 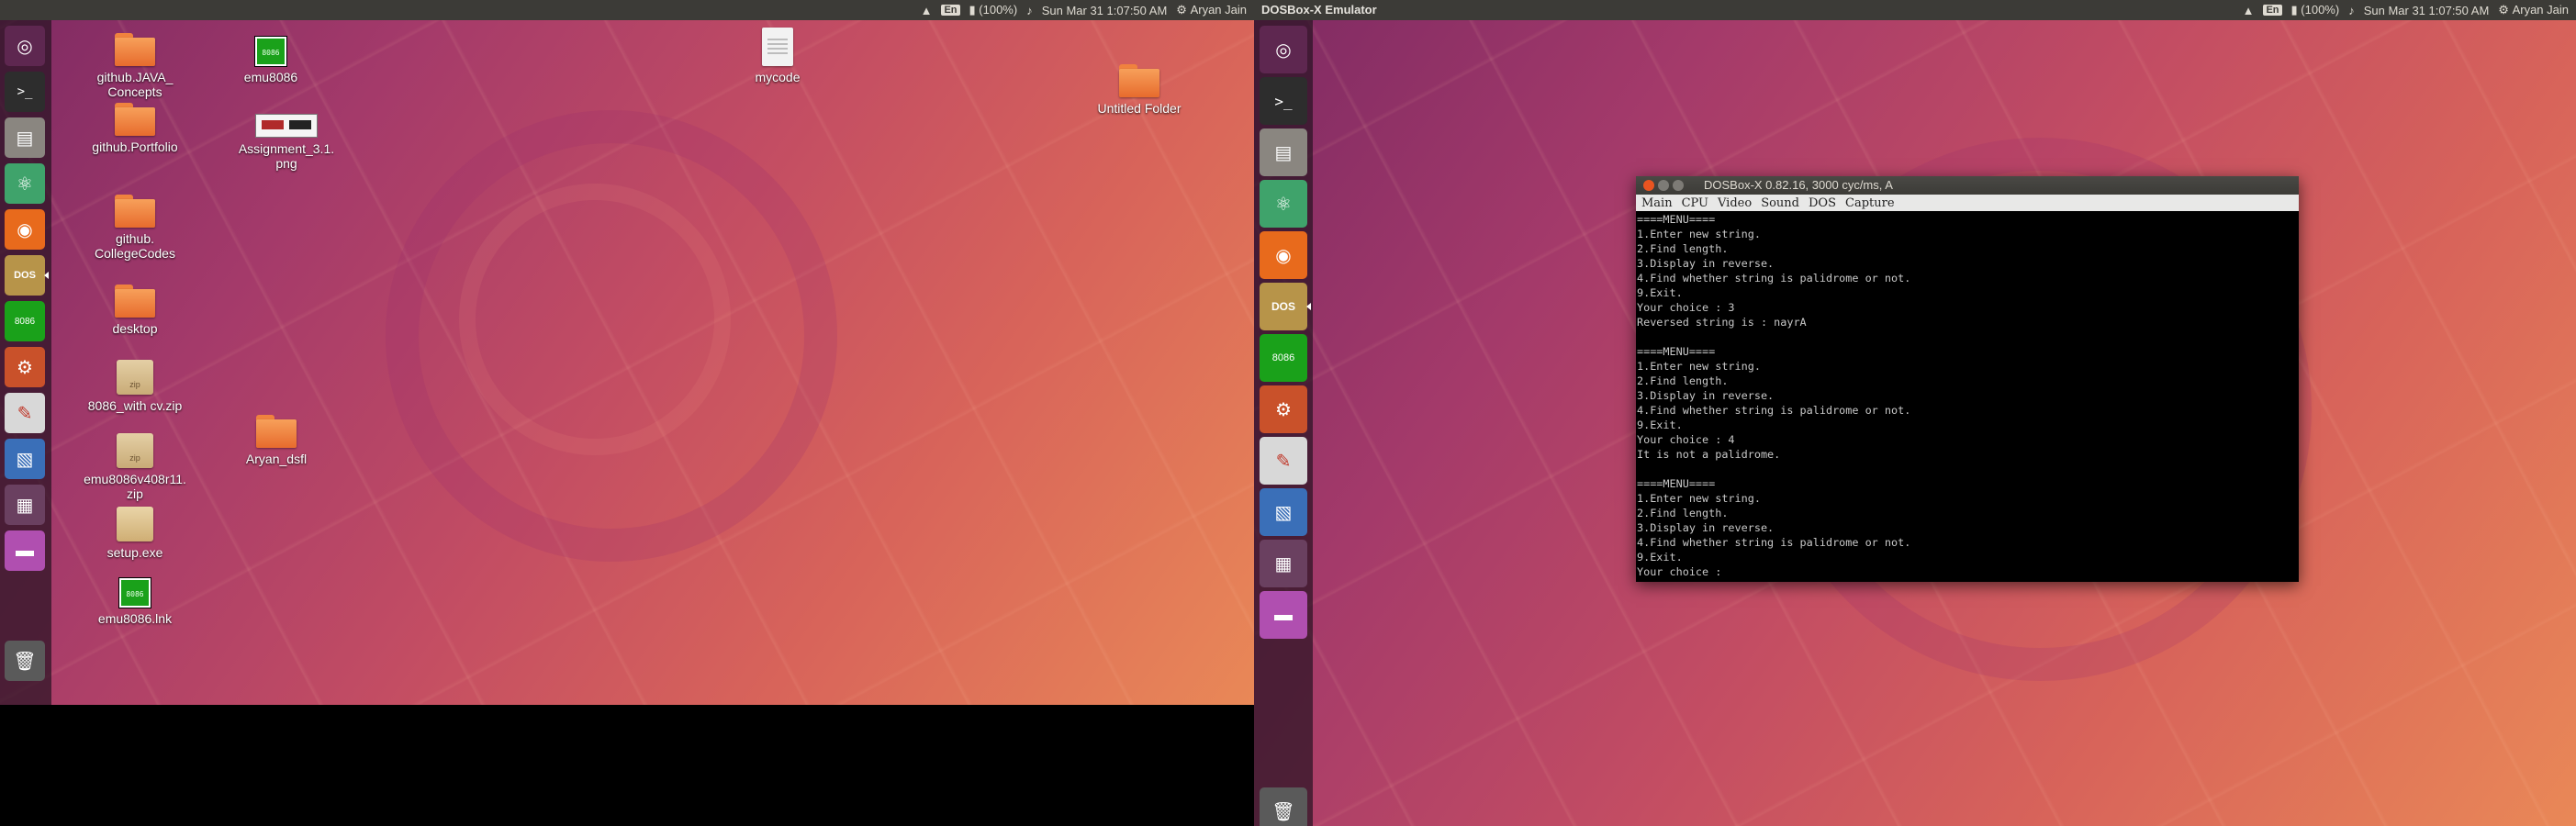 What do you see at coordinates (1657, 203) in the screenshot?
I see `menu-main: Main` at bounding box center [1657, 203].